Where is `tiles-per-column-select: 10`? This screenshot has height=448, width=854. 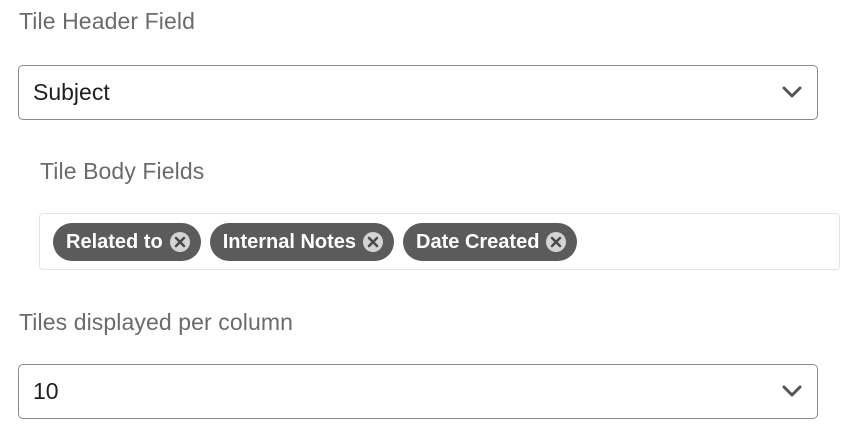 tiles-per-column-select: 10 is located at coordinates (418, 391).